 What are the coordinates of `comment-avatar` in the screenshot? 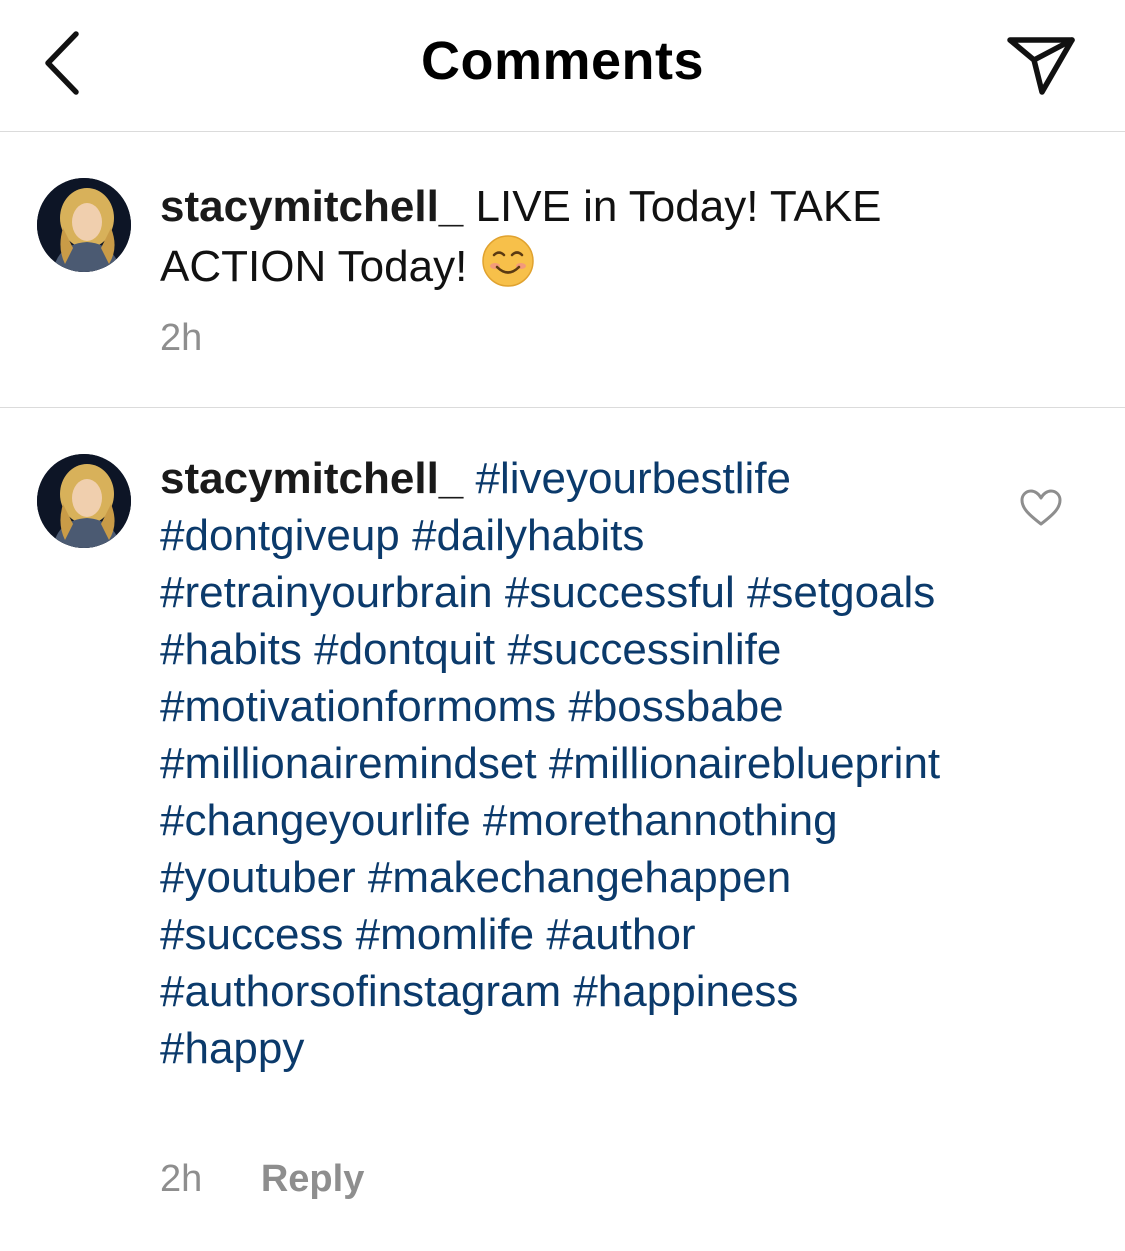 It's located at (84, 501).